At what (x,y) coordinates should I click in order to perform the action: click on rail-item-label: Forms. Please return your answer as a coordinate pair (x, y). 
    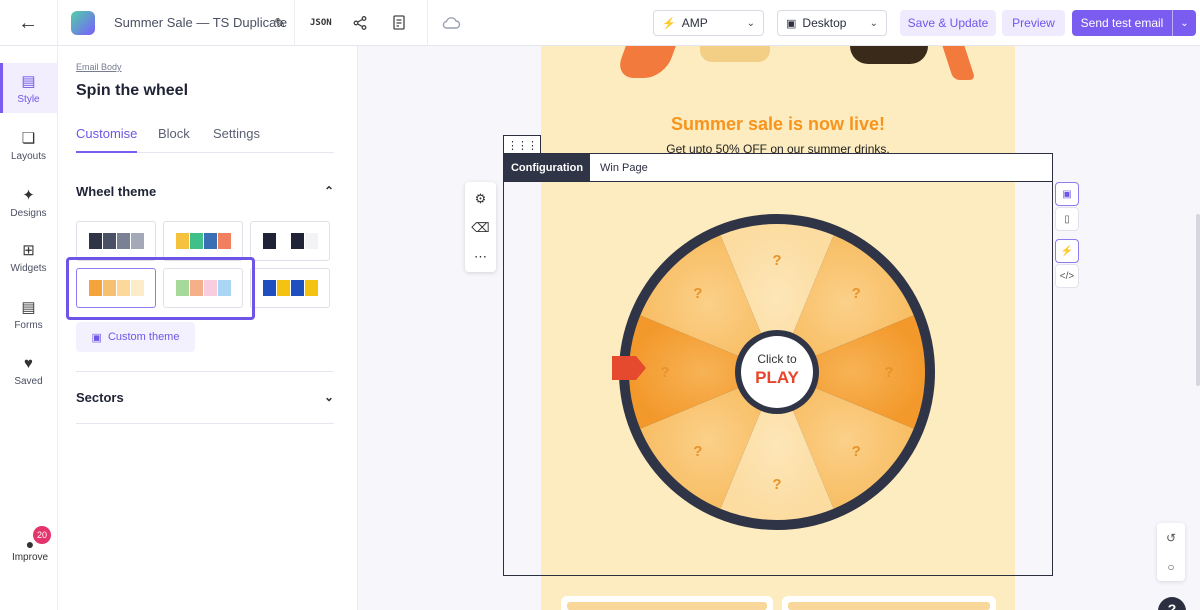
    Looking at the image, I should click on (28, 325).